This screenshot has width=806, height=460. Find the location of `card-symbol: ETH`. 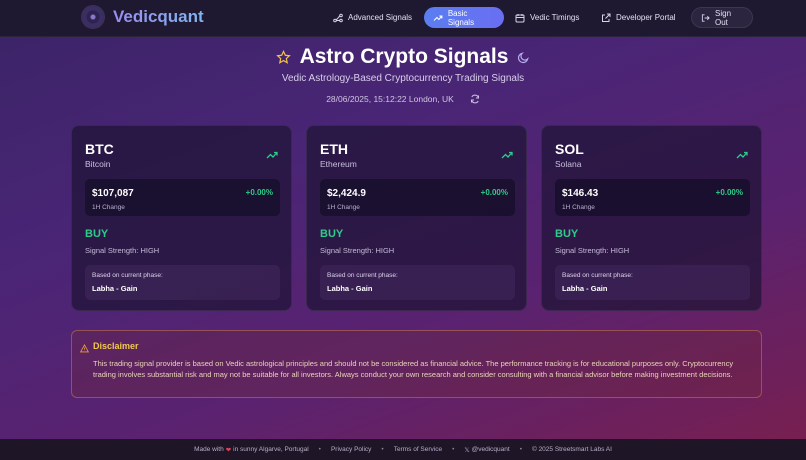

card-symbol: ETH is located at coordinates (334, 149).